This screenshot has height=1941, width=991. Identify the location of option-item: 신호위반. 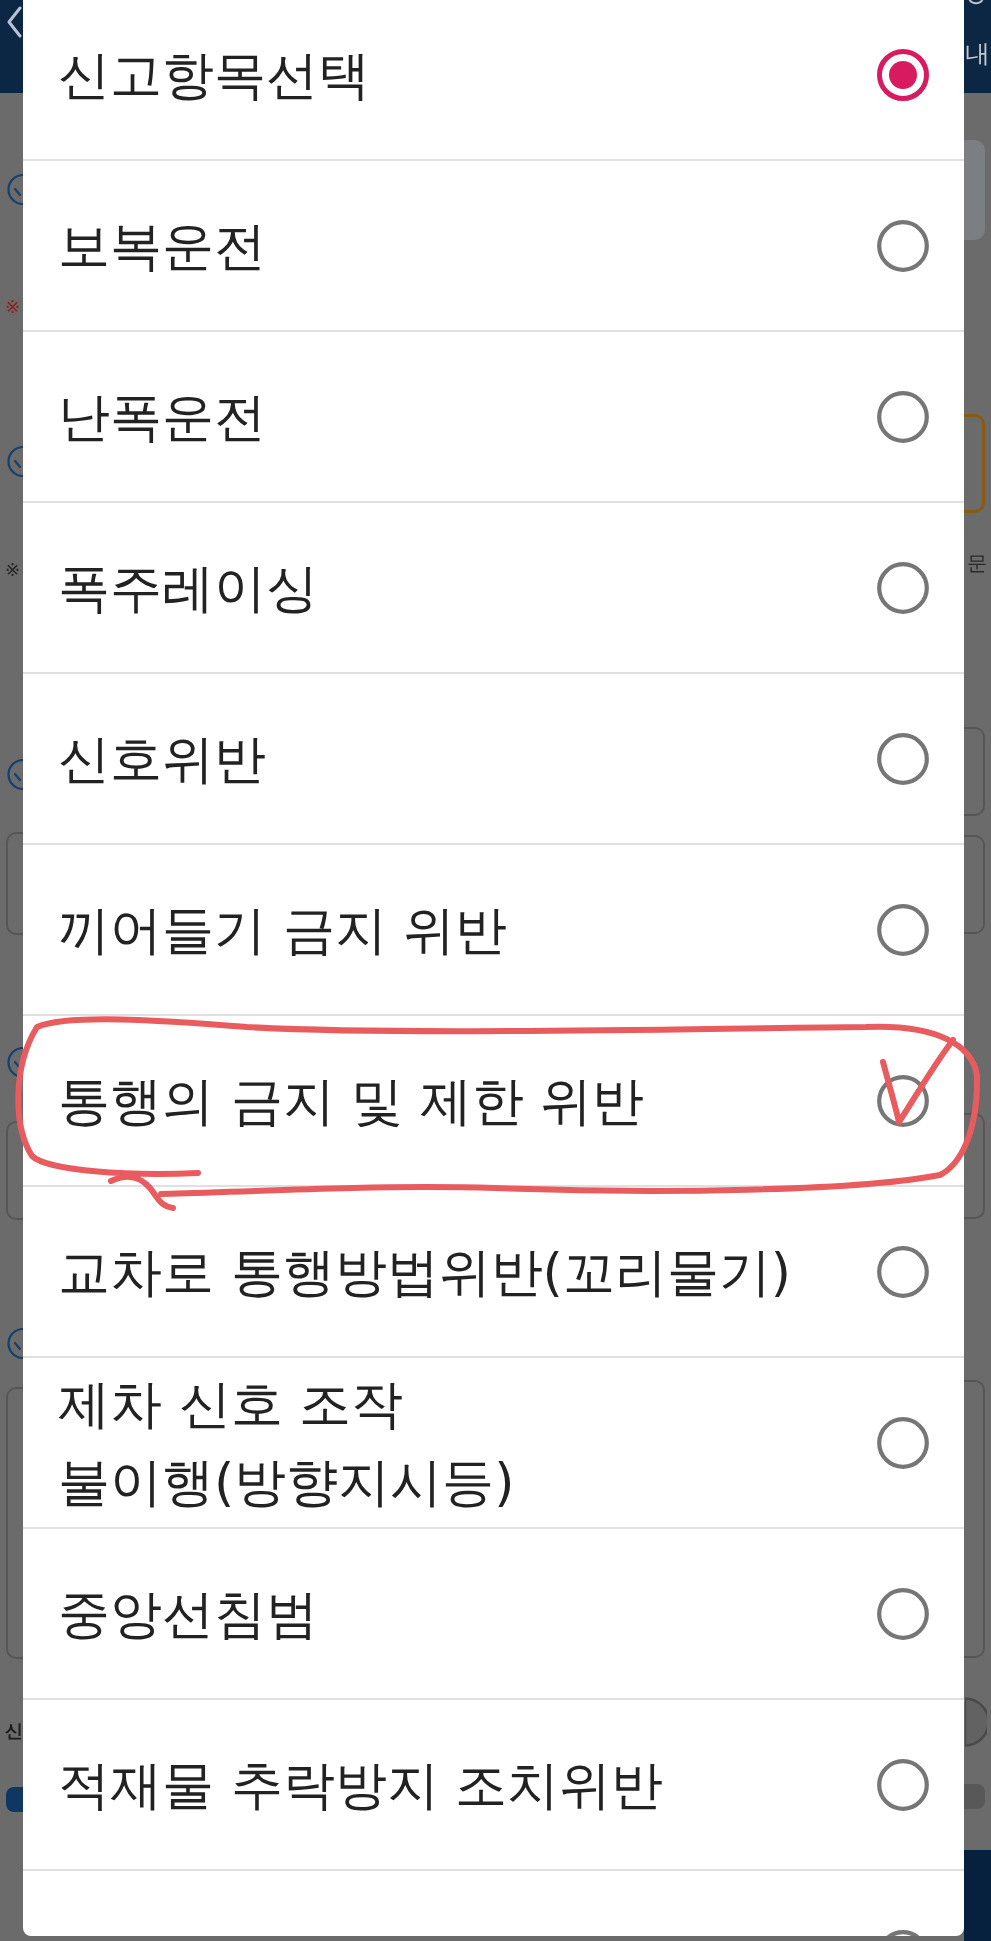
(493, 759).